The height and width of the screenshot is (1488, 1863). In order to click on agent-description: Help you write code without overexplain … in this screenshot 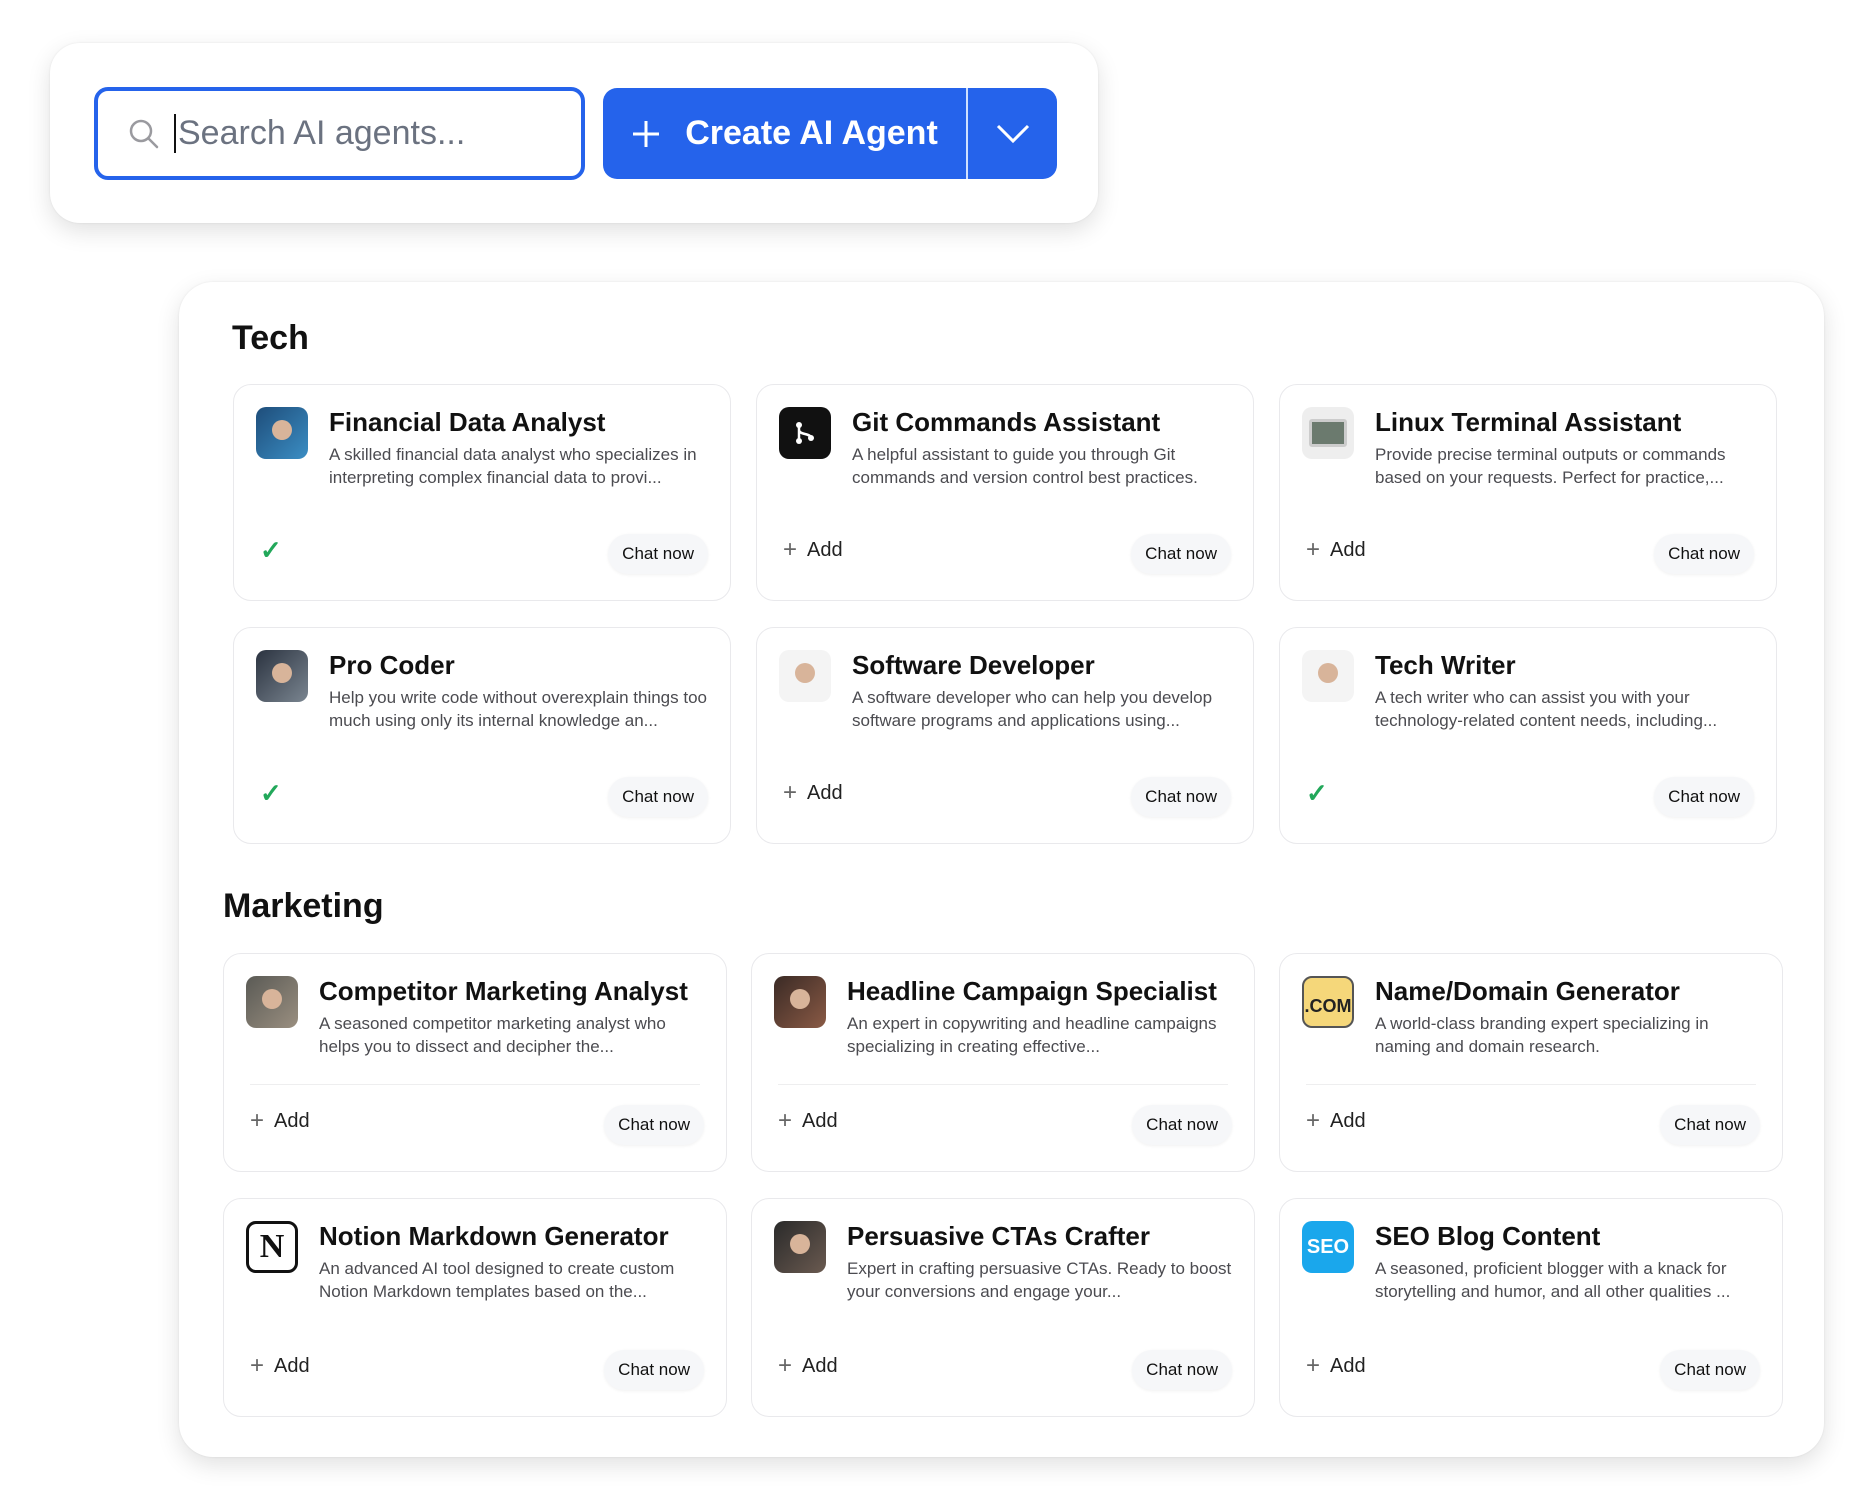, I will do `click(518, 709)`.